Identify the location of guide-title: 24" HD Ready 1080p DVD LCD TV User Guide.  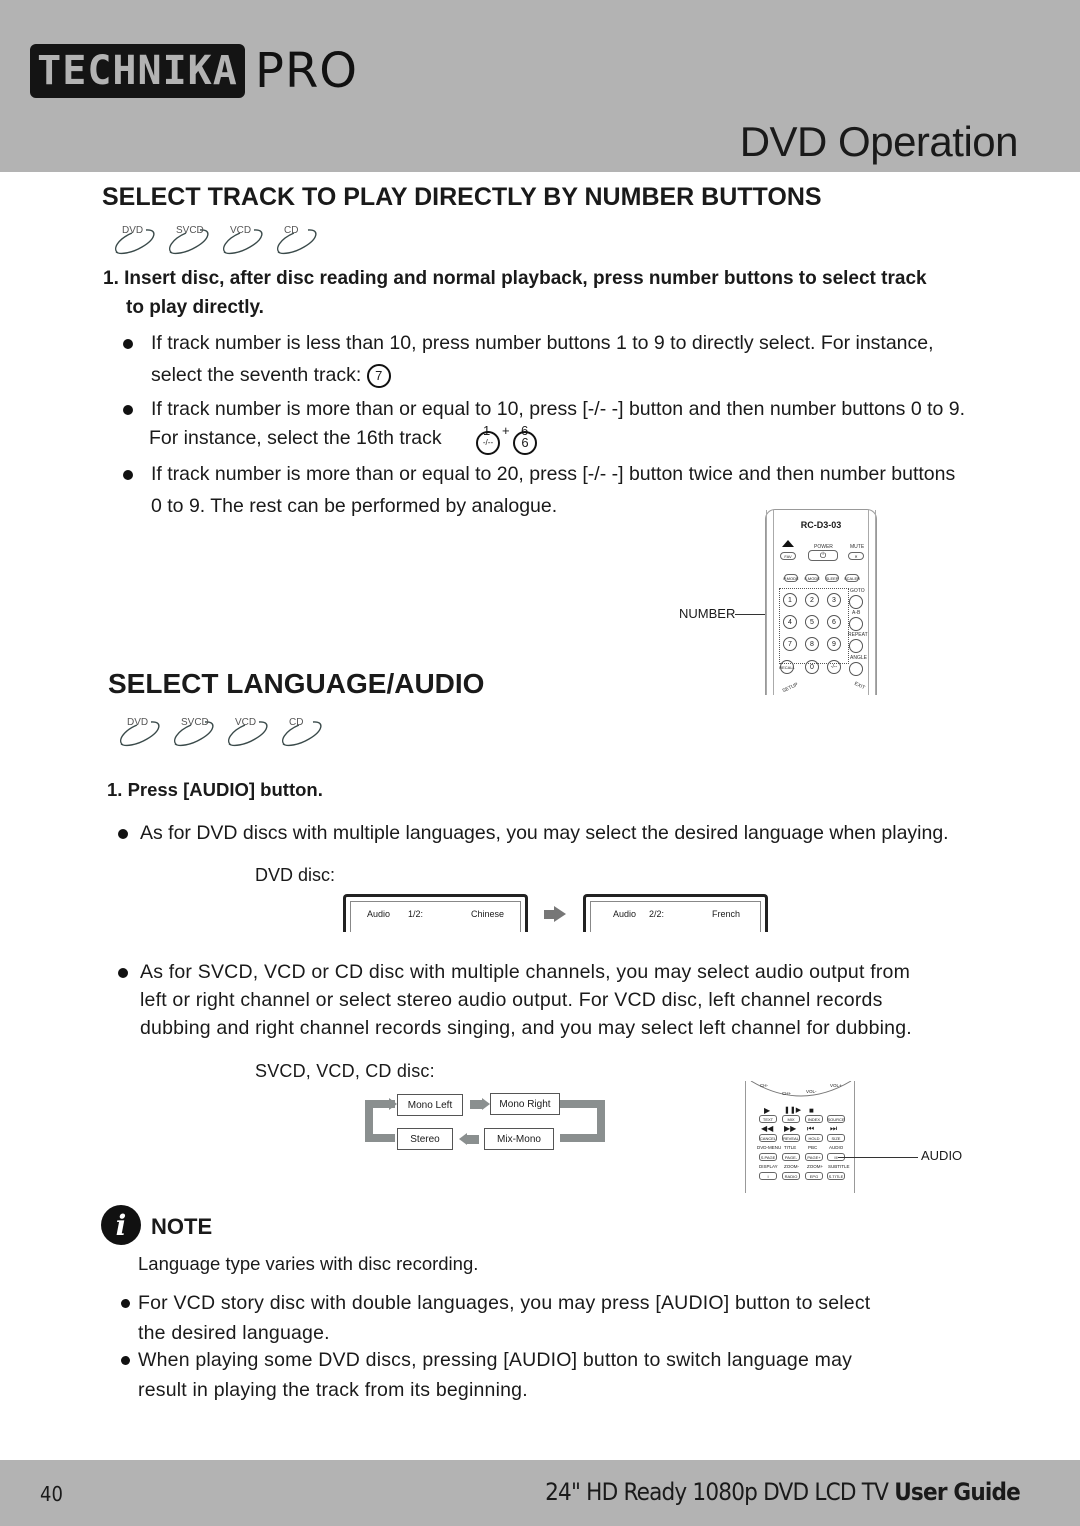
(783, 1492).